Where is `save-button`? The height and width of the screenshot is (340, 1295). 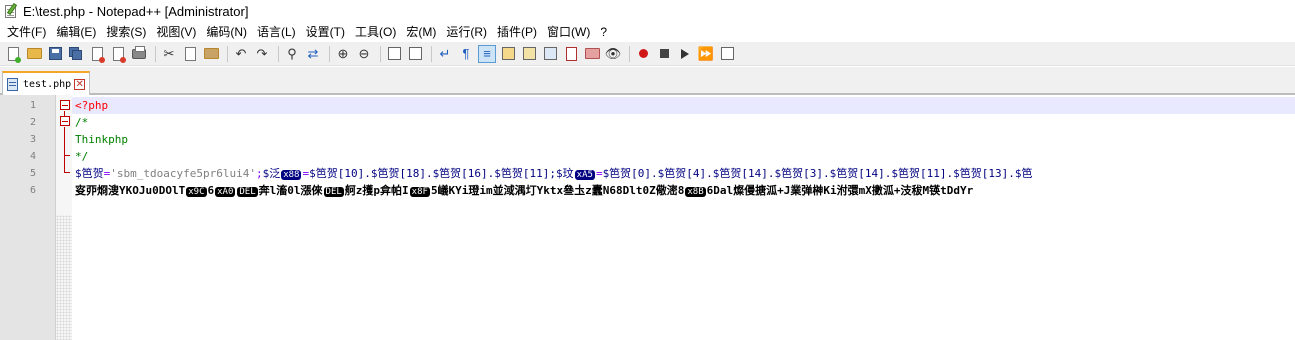 save-button is located at coordinates (55, 54).